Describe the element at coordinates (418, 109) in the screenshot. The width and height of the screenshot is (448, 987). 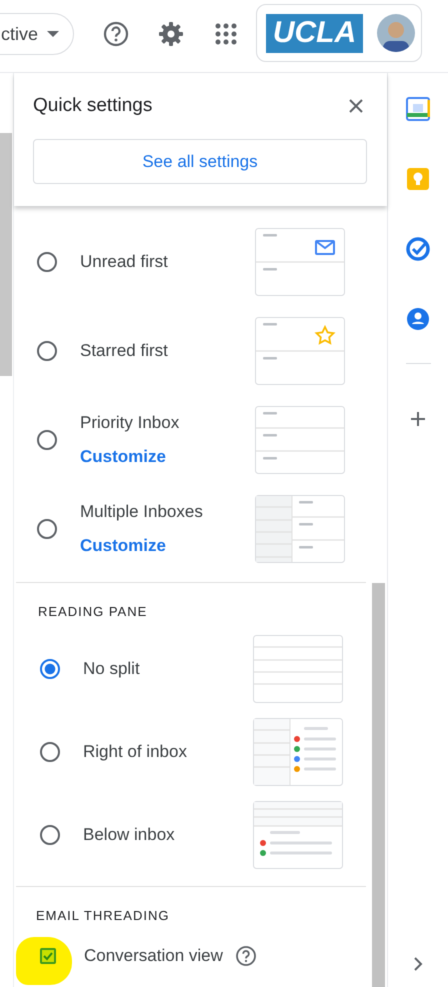
I see `calendar-icon` at that location.